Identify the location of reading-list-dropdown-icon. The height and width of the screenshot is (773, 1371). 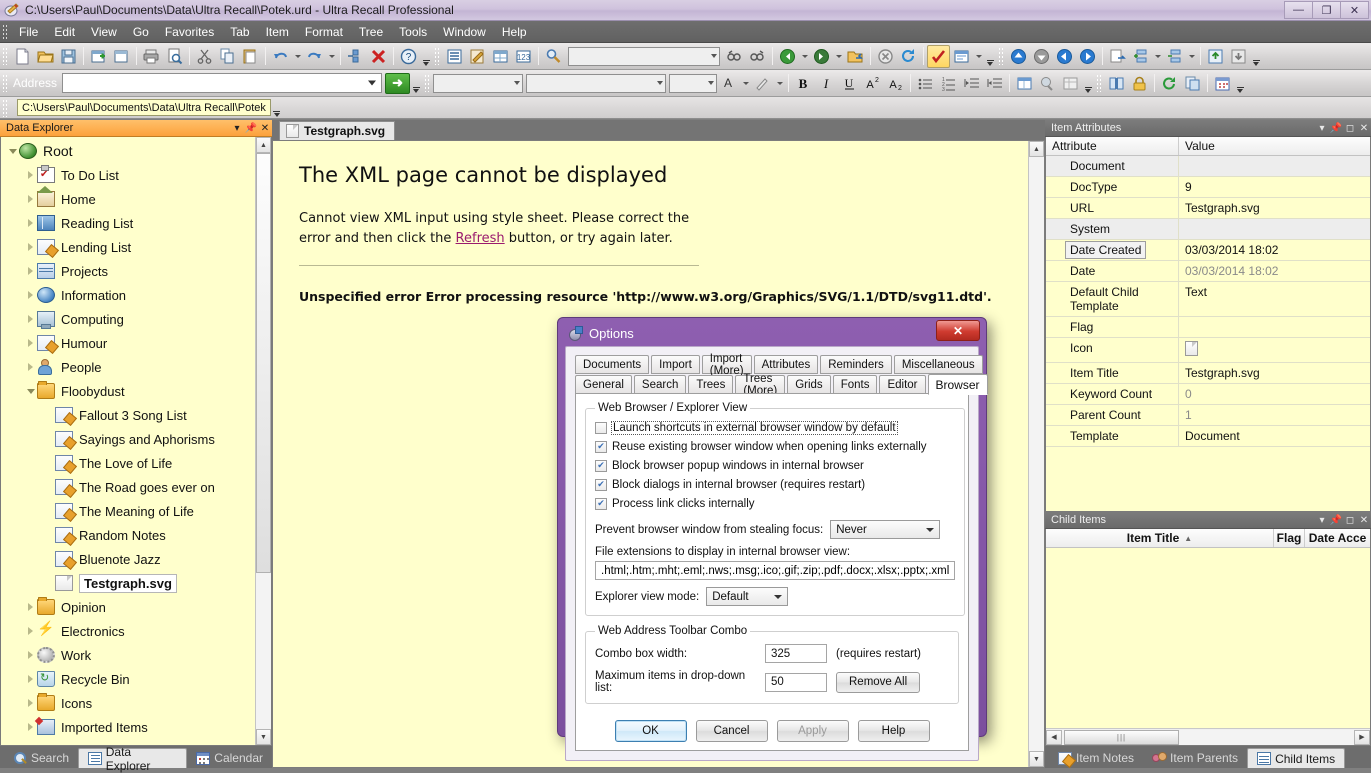
(978, 56).